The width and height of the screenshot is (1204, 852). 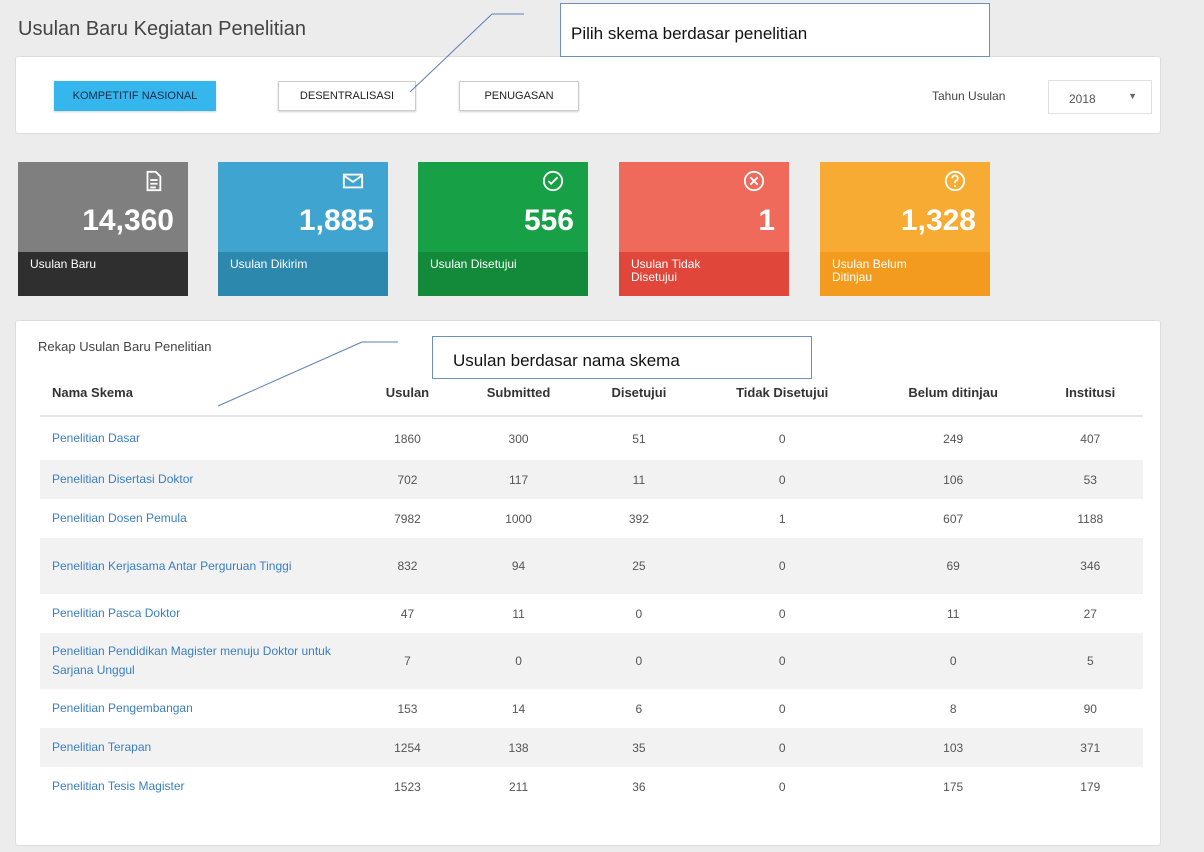 What do you see at coordinates (407, 518) in the screenshot?
I see `table-cell: 7982` at bounding box center [407, 518].